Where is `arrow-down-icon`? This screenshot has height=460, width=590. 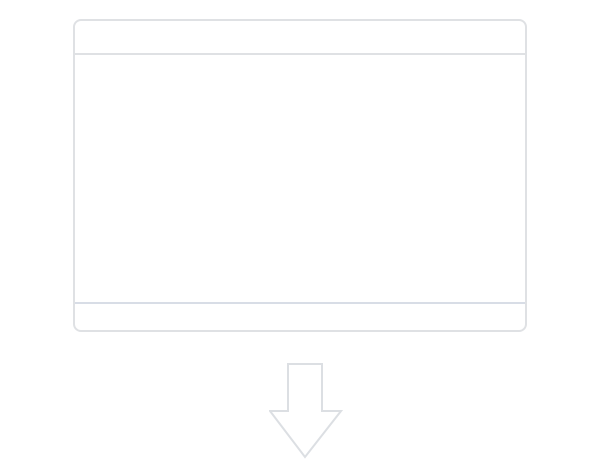 arrow-down-icon is located at coordinates (306, 411).